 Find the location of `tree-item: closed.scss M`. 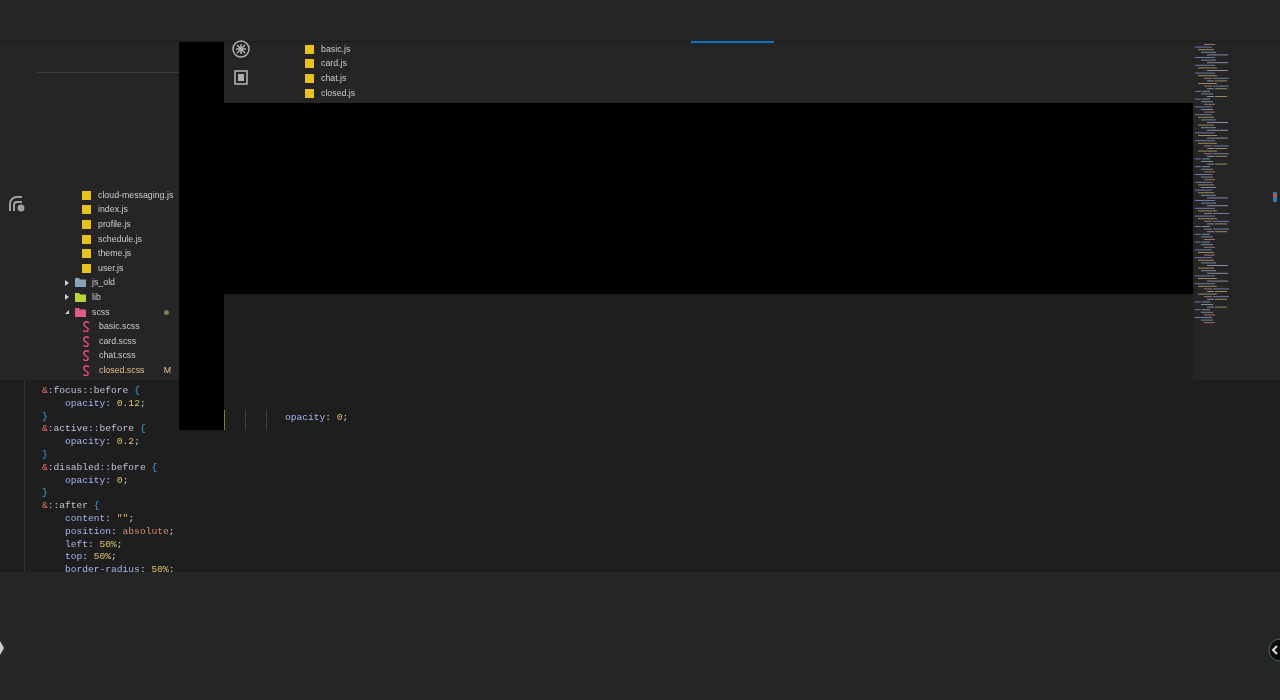

tree-item: closed.scss M is located at coordinates (121, 370).